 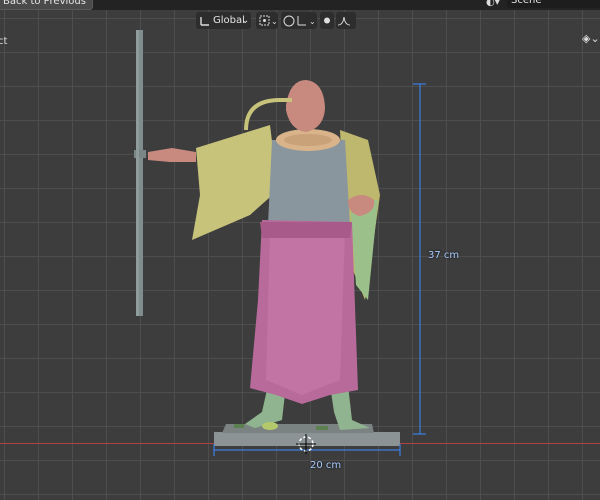 I want to click on height-dimension-label: 37 cm, so click(x=444, y=255).